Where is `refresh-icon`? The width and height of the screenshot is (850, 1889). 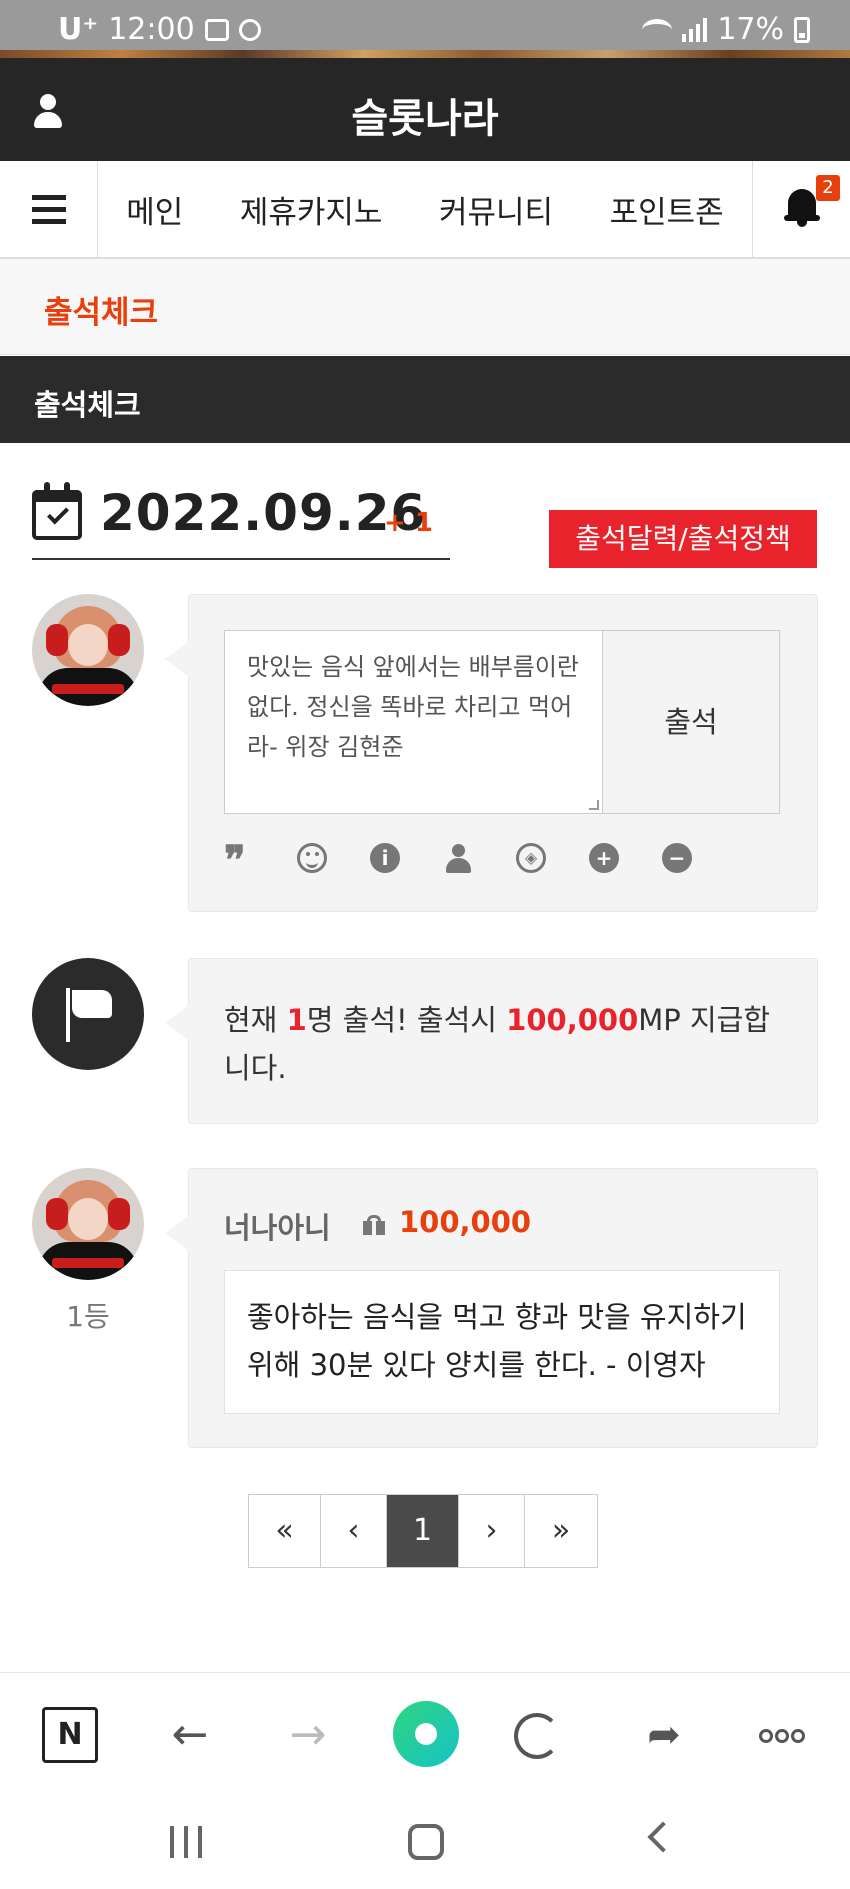 refresh-icon is located at coordinates (537, 1736).